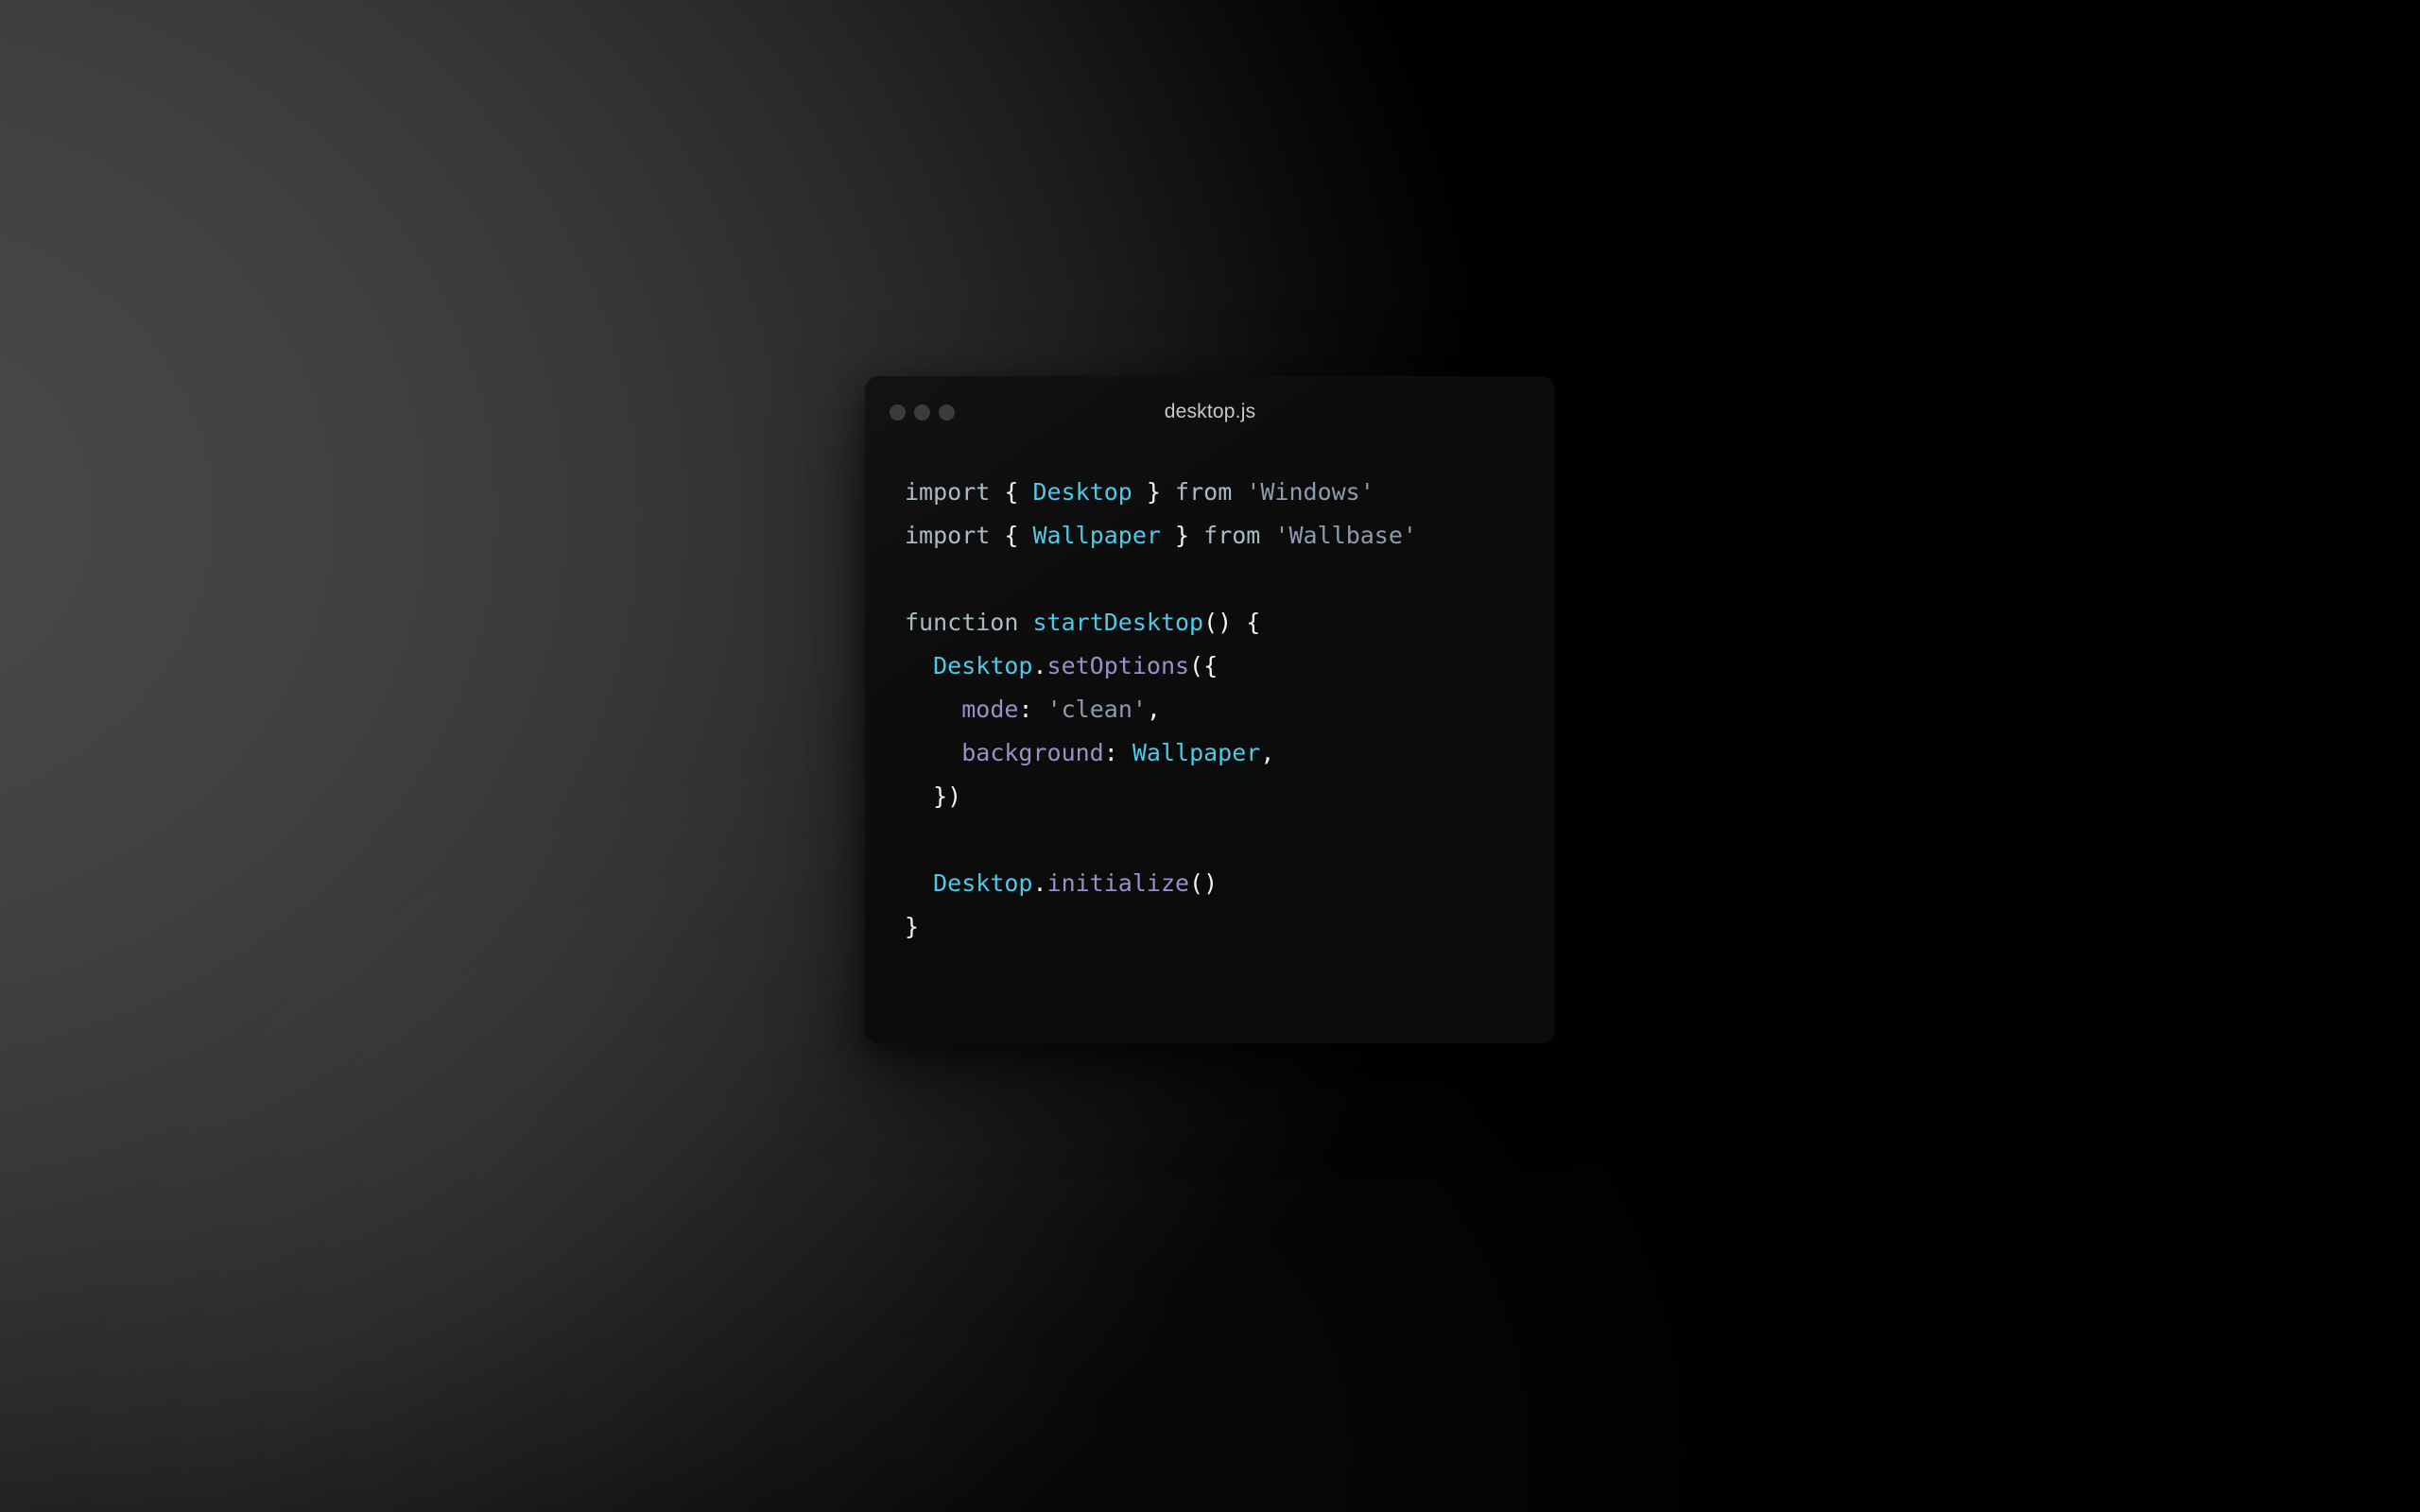  I want to click on code-line: }), so click(1230, 796).